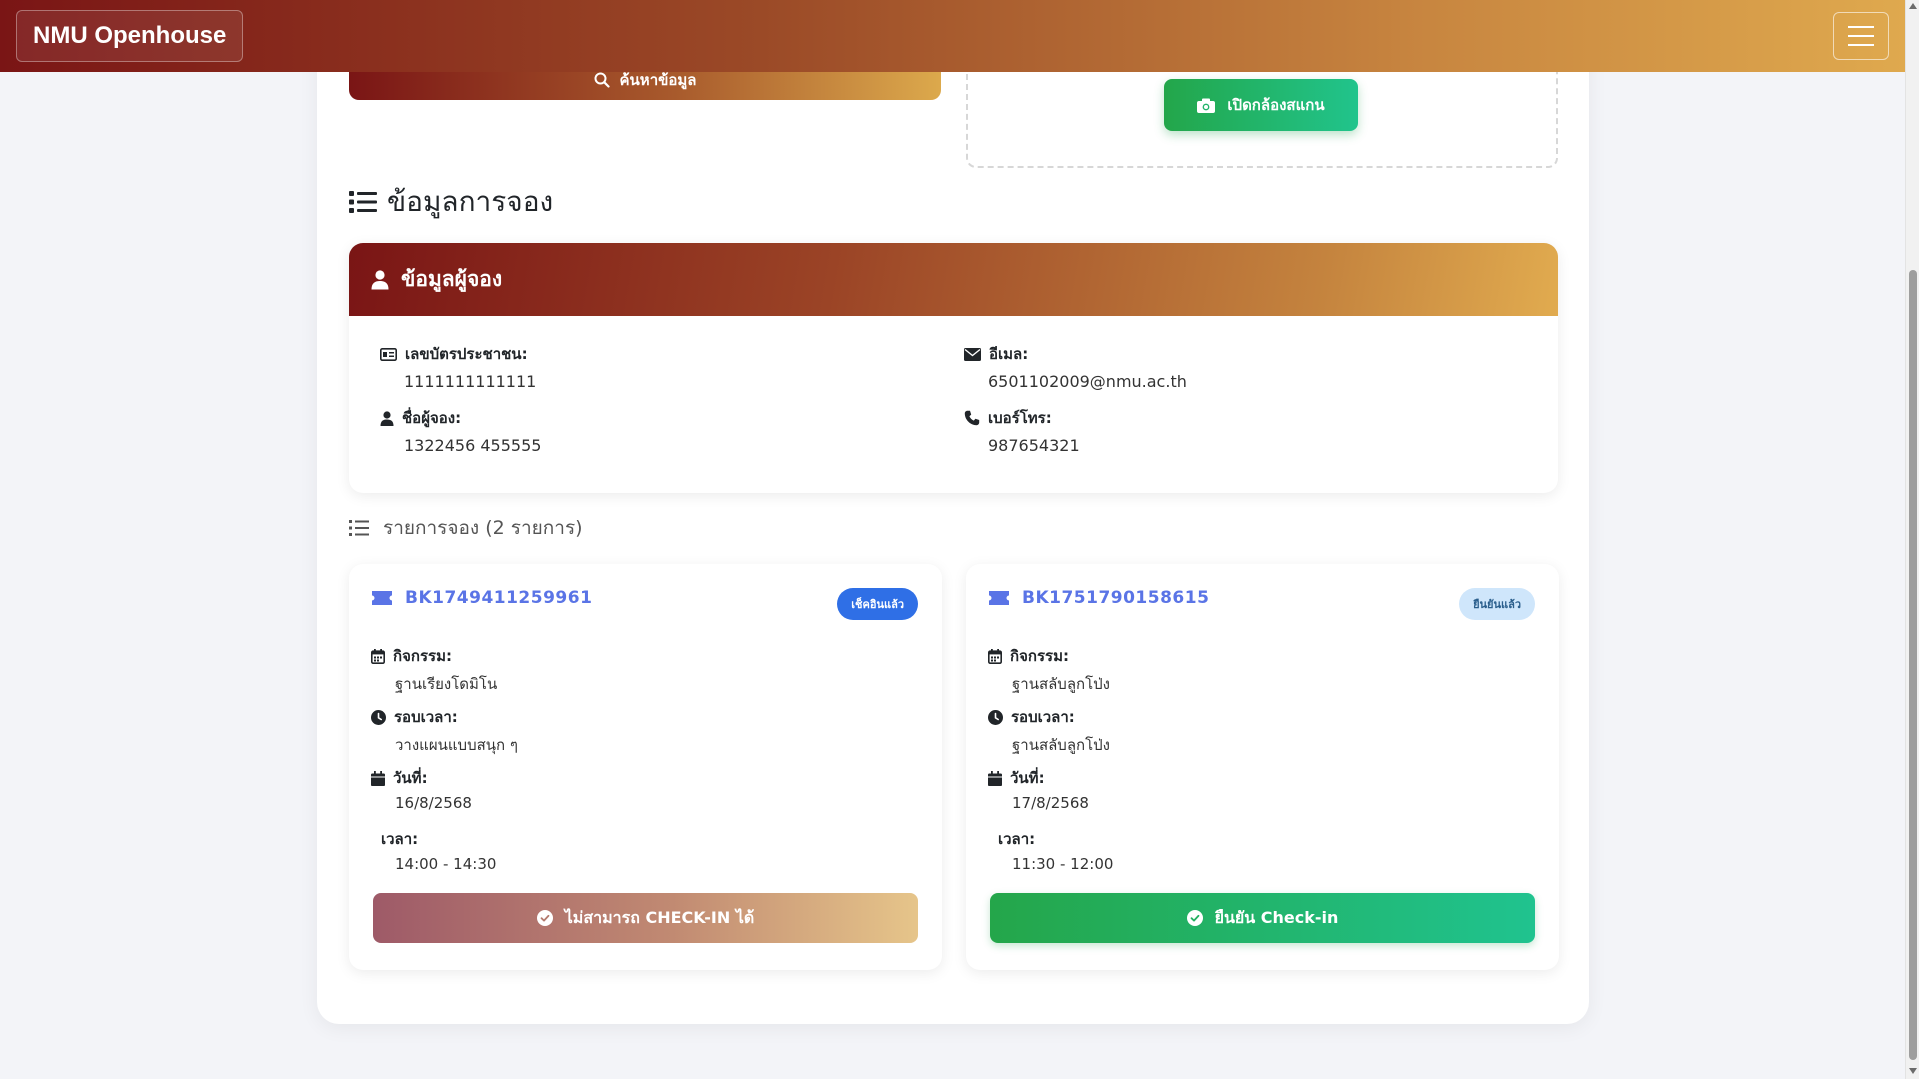  What do you see at coordinates (659, 917) in the screenshot?
I see `cannot-check-in-label: ไม่สามารถ CHECK-IN ได้` at bounding box center [659, 917].